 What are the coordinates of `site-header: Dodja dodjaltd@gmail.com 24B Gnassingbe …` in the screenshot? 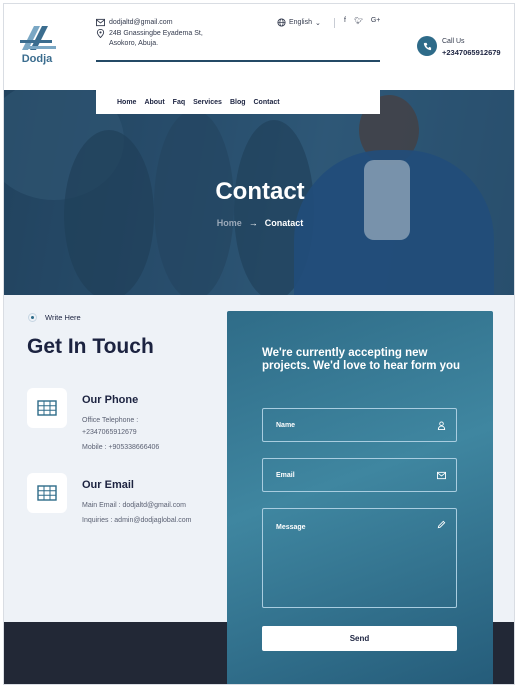 It's located at (259, 47).